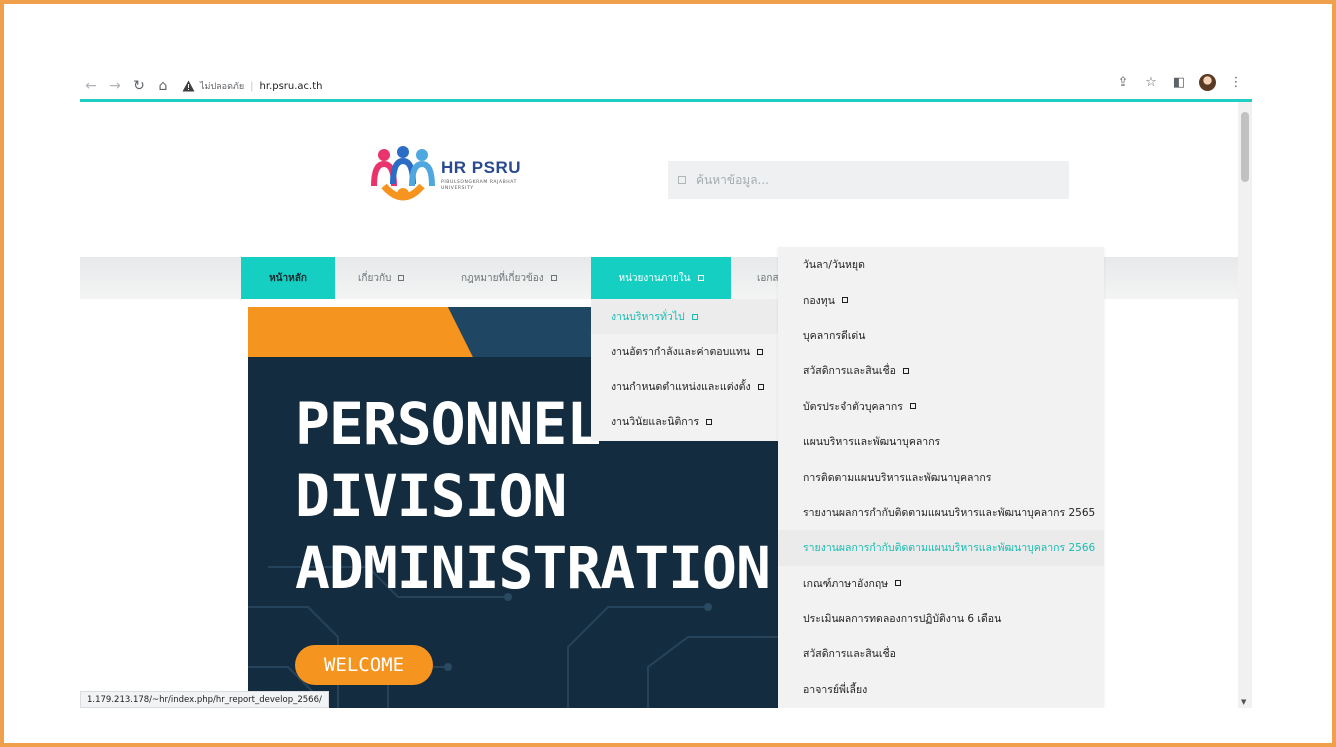 The width and height of the screenshot is (1336, 747). I want to click on list-item: แผนบริหารและพัฒนาบุคลากร, so click(941, 441).